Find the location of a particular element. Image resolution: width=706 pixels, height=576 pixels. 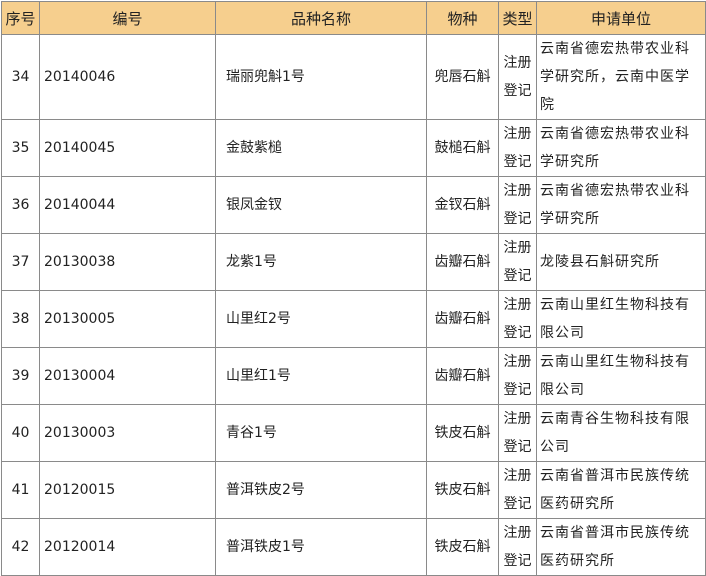

cell-name: 山里红2号 is located at coordinates (321, 319).